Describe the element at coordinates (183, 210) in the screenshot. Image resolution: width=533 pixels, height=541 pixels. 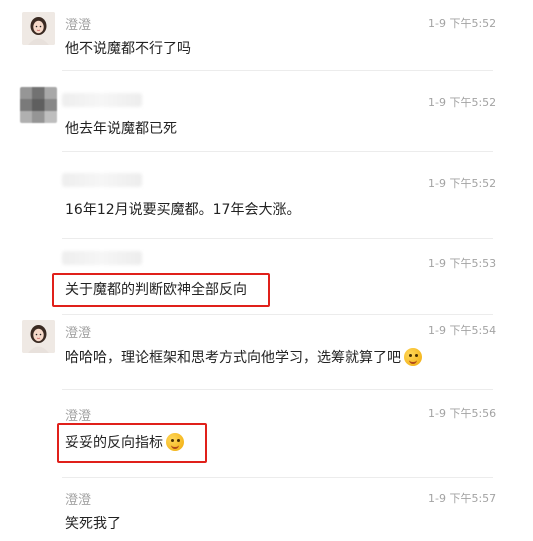
I see `message-text: 16年12月说要买魔都。17年会大涨。` at that location.